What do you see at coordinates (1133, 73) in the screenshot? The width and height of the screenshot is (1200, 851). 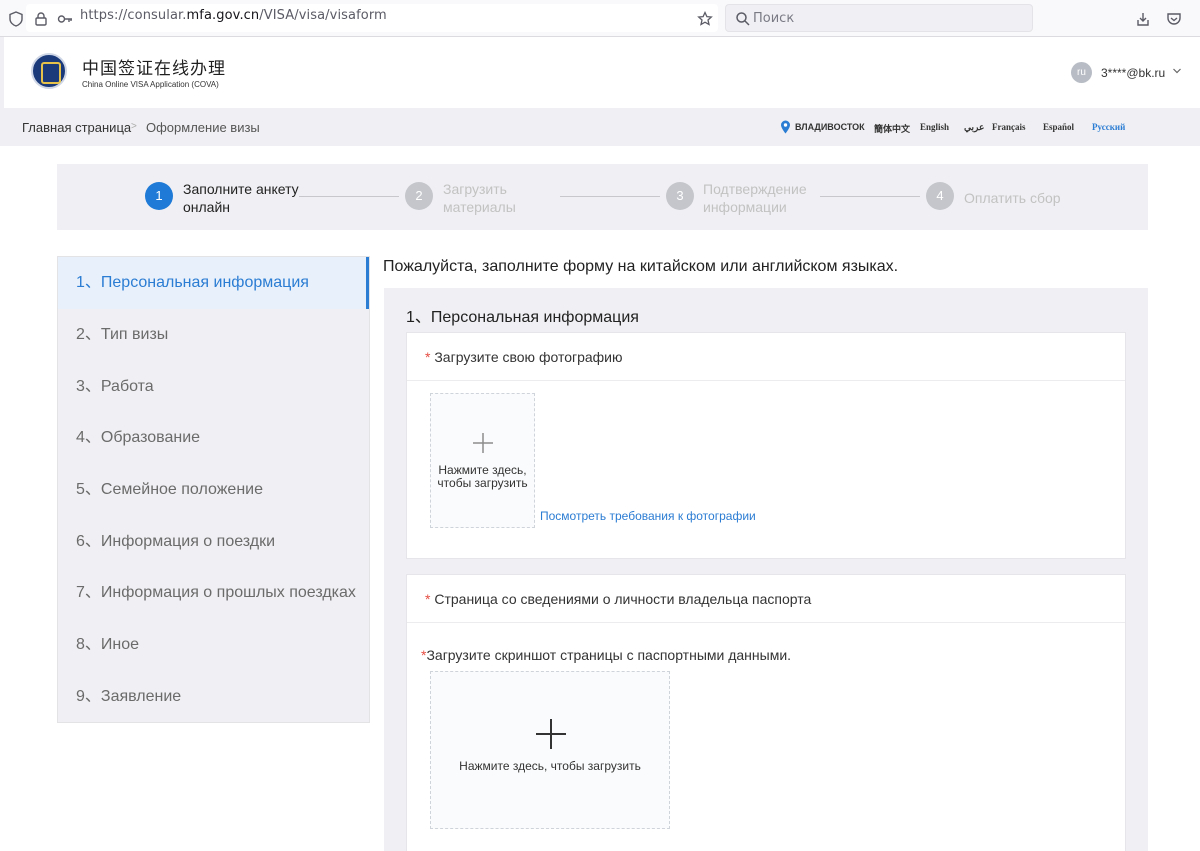 I see `user-email: 3****@bk.ru` at bounding box center [1133, 73].